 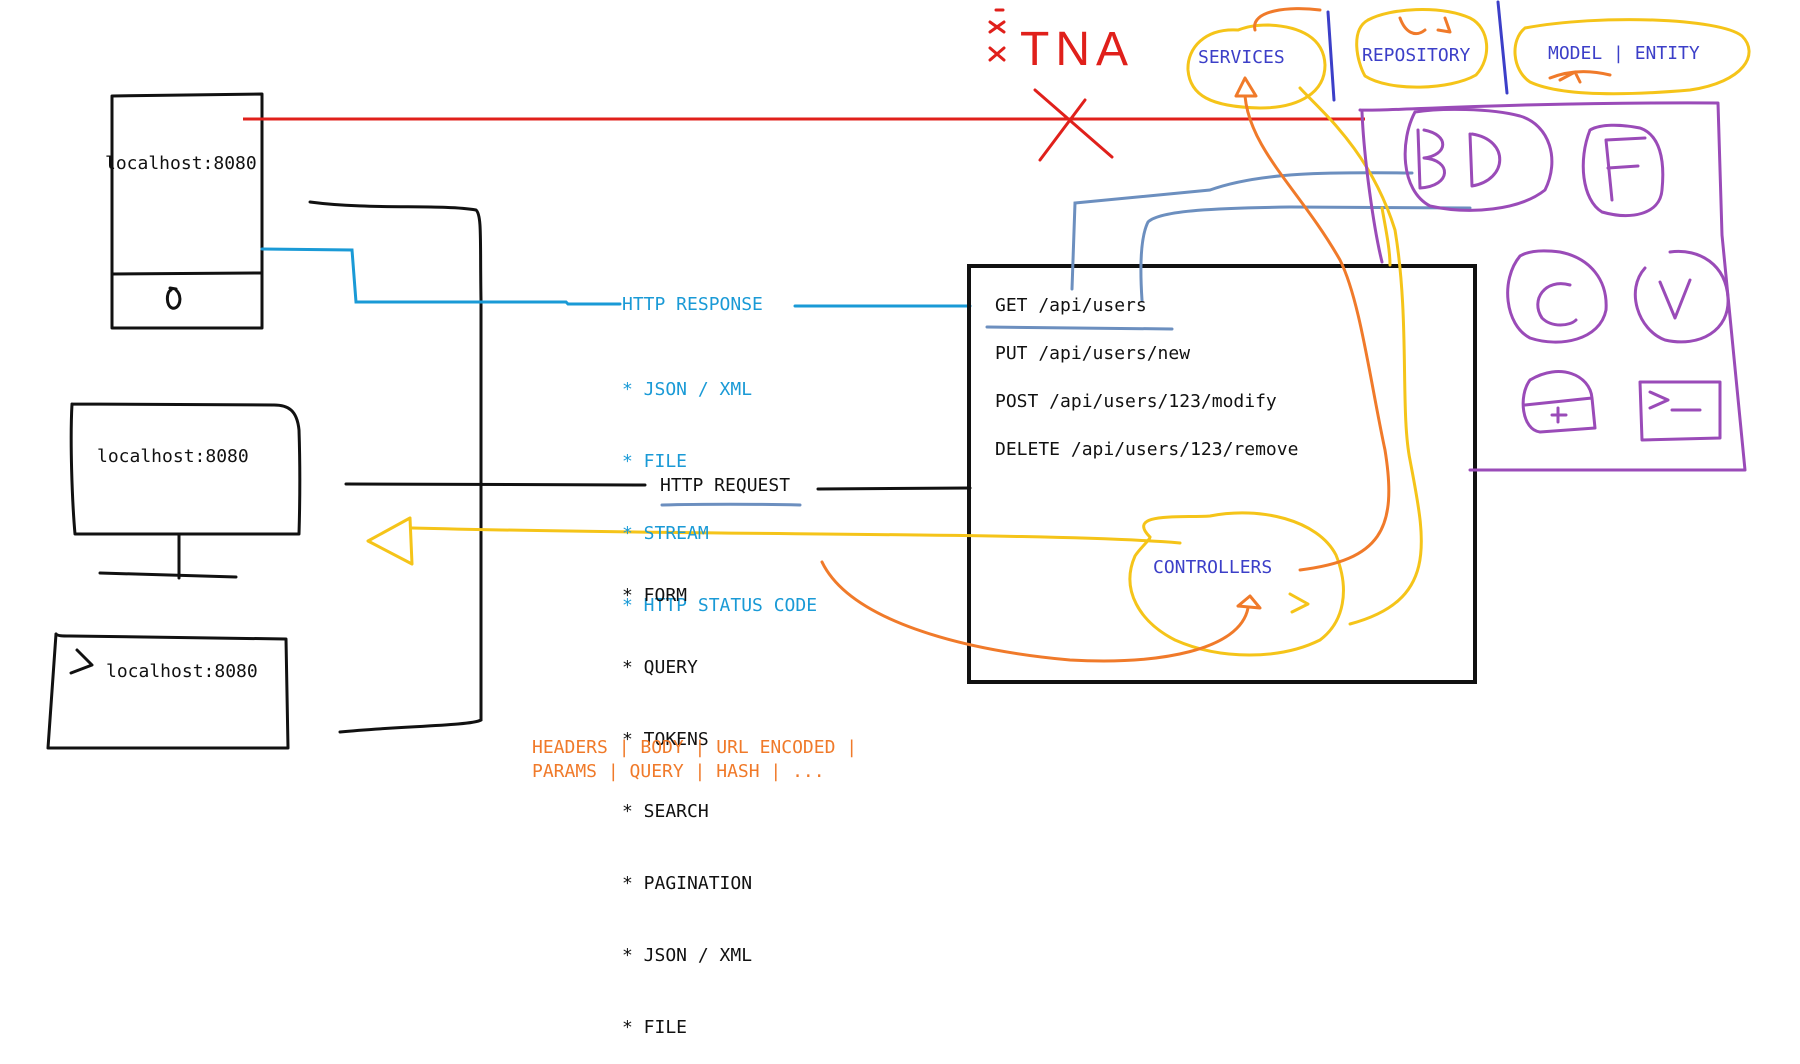 What do you see at coordinates (687, 389) in the screenshot?
I see `response-item: * JSON / XML` at bounding box center [687, 389].